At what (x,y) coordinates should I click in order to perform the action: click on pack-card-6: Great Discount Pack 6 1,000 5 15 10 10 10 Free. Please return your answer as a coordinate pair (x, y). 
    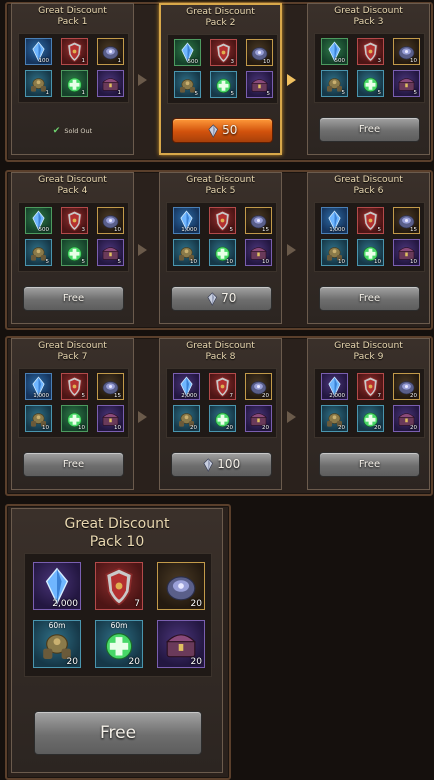
    Looking at the image, I should click on (368, 248).